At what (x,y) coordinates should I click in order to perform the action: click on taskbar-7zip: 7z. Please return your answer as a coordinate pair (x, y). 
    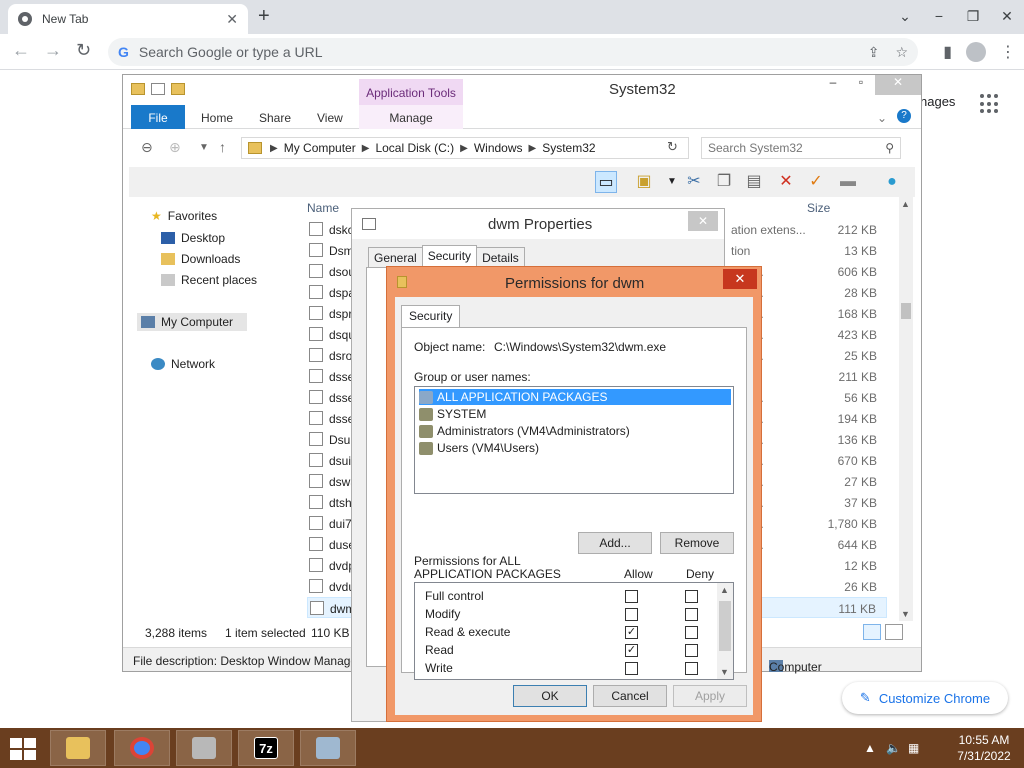
    Looking at the image, I should click on (266, 748).